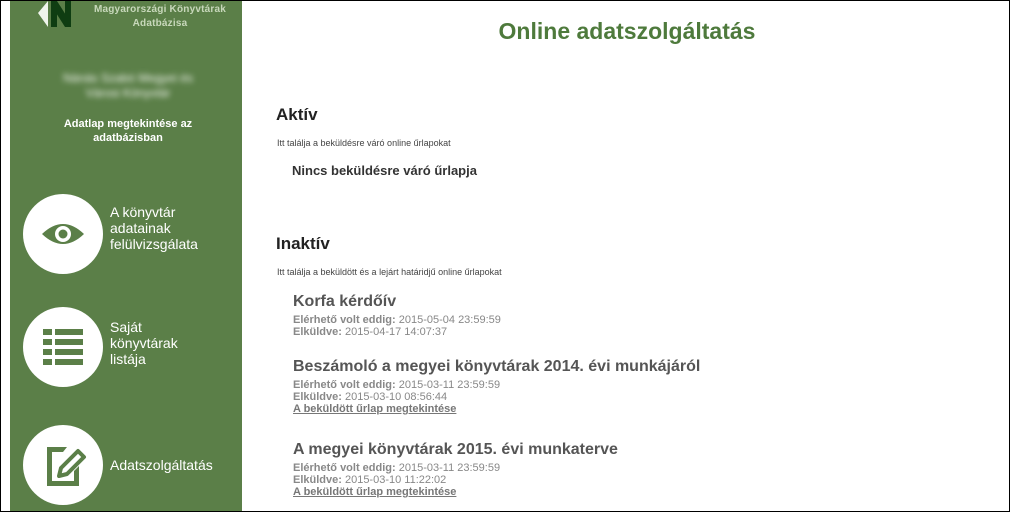 The width and height of the screenshot is (1010, 512). Describe the element at coordinates (160, 9) in the screenshot. I see `logo-text-line1: Magyarországi Könyvtárak` at that location.